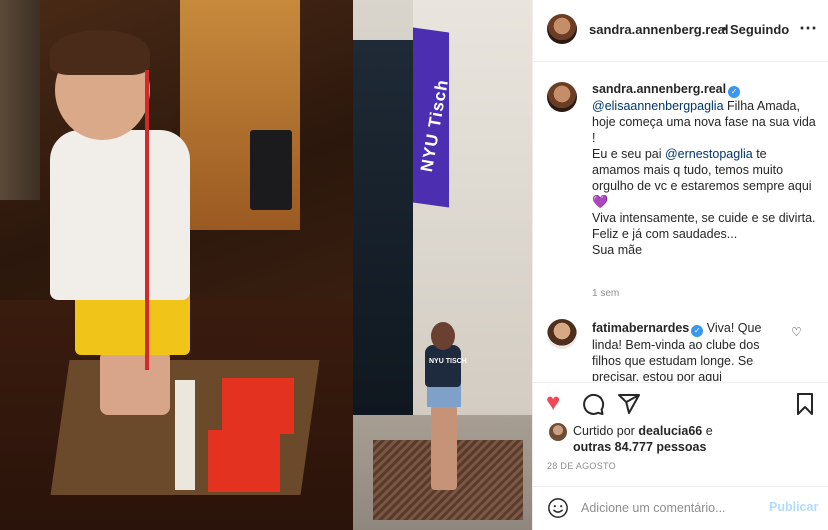  What do you see at coordinates (671, 508) in the screenshot?
I see `comment-input` at bounding box center [671, 508].